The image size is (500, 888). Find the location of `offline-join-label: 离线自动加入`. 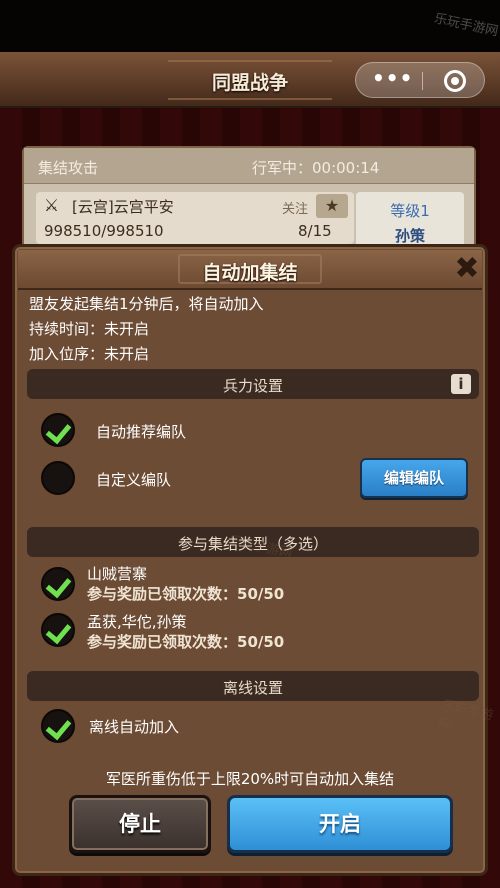

offline-join-label: 离线自动加入 is located at coordinates (134, 727).